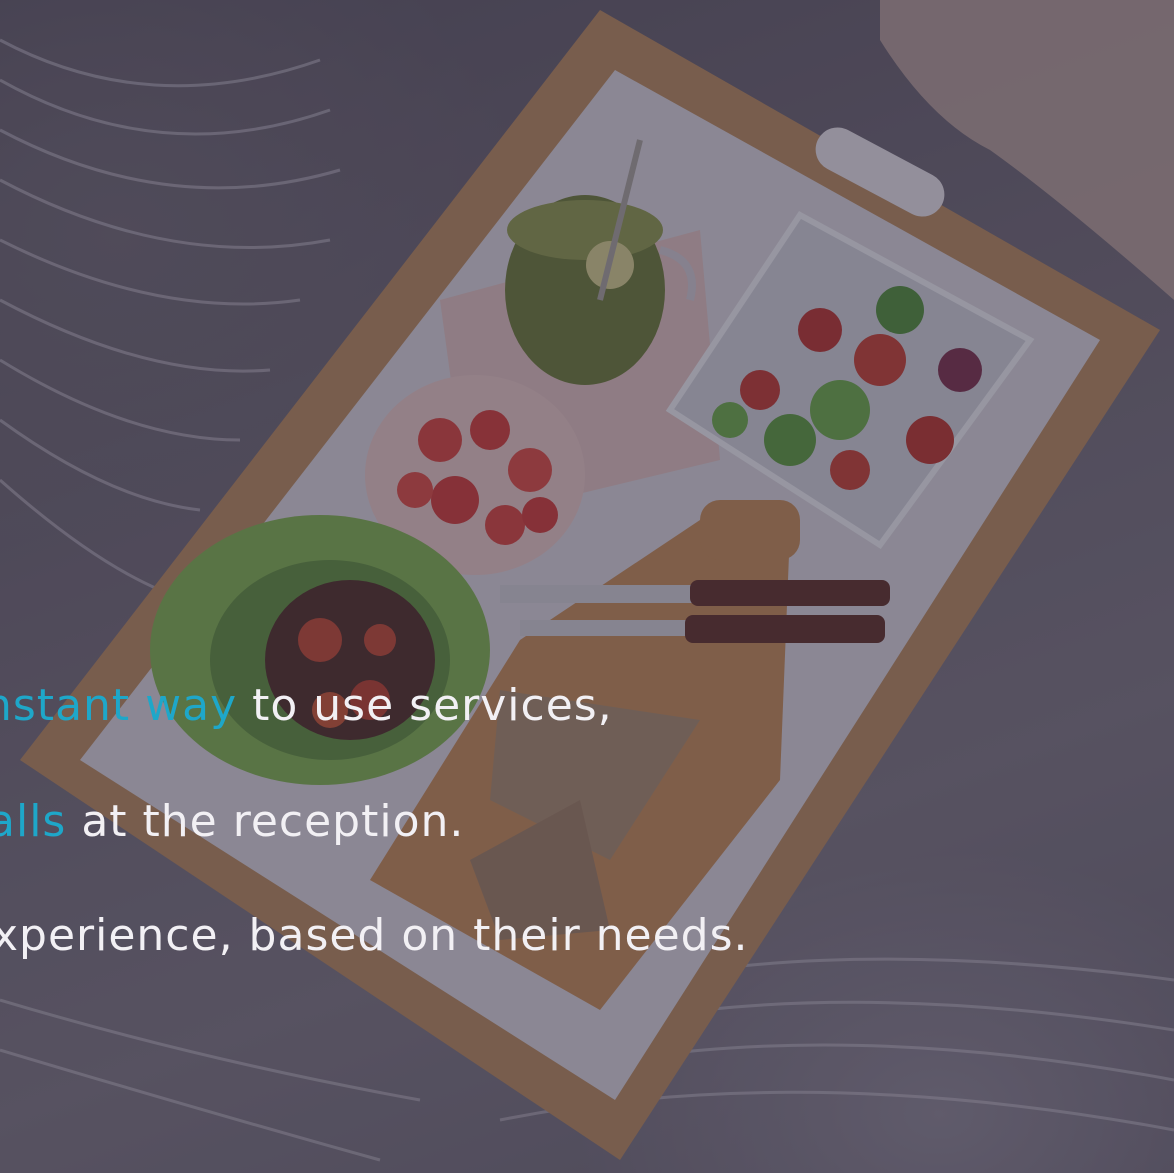 The width and height of the screenshot is (1174, 1173). I want to click on caption-line-2-text: at the reception., so click(265, 821).